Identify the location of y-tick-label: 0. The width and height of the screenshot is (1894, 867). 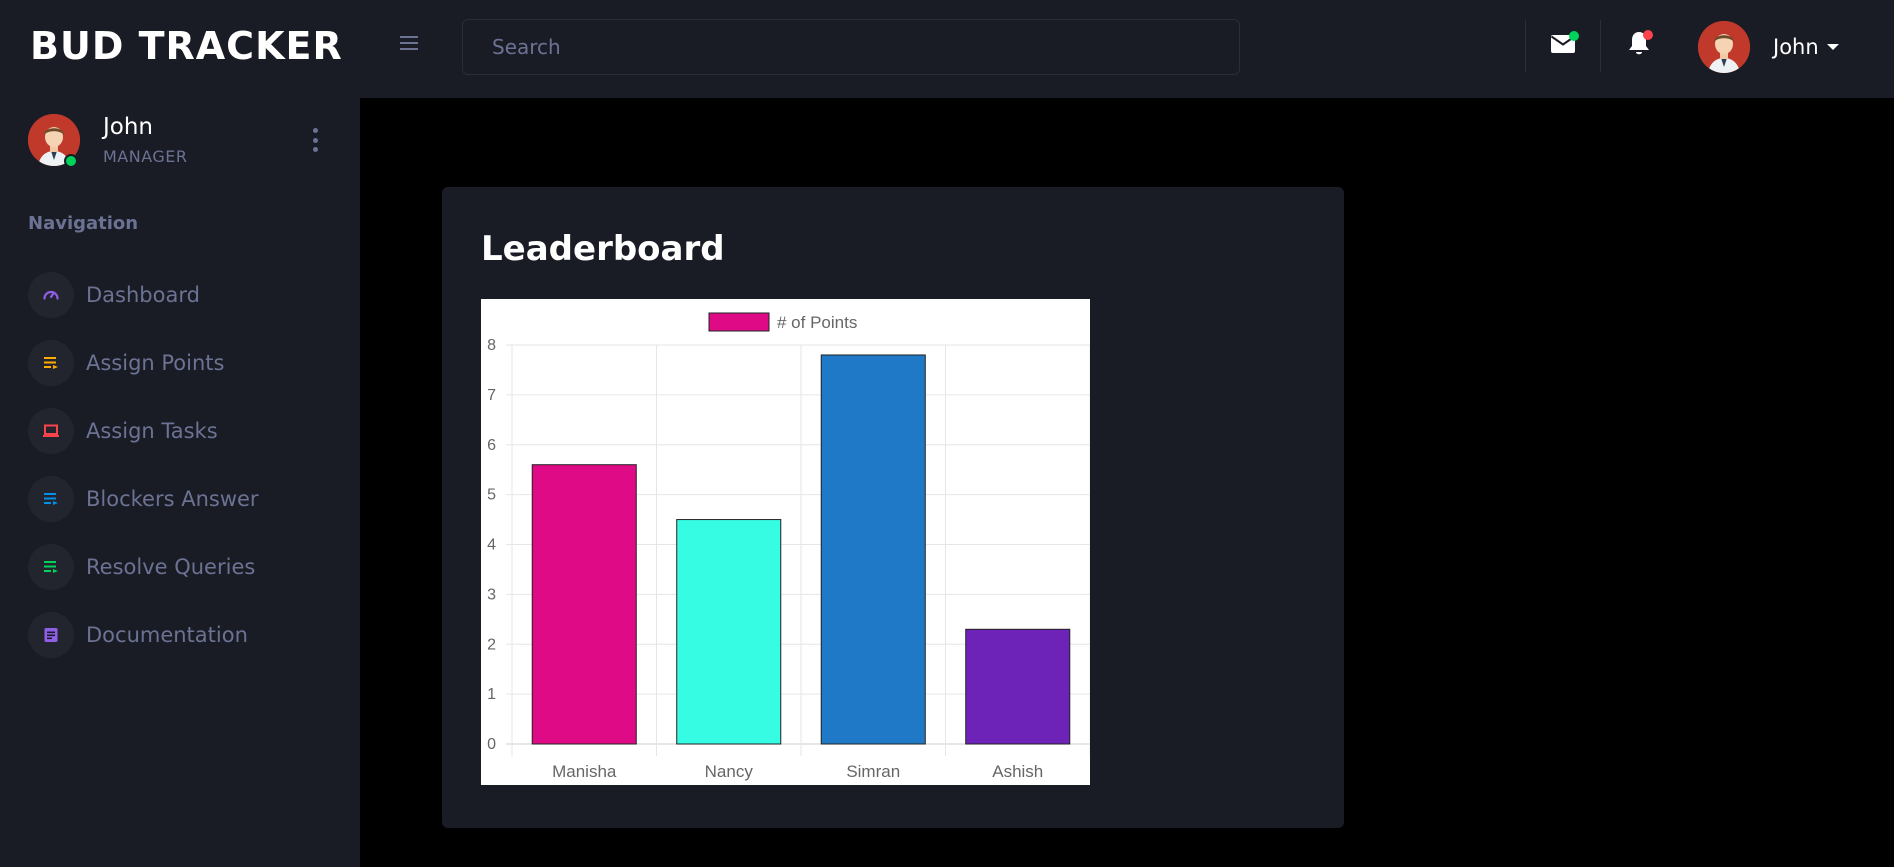
(491, 744).